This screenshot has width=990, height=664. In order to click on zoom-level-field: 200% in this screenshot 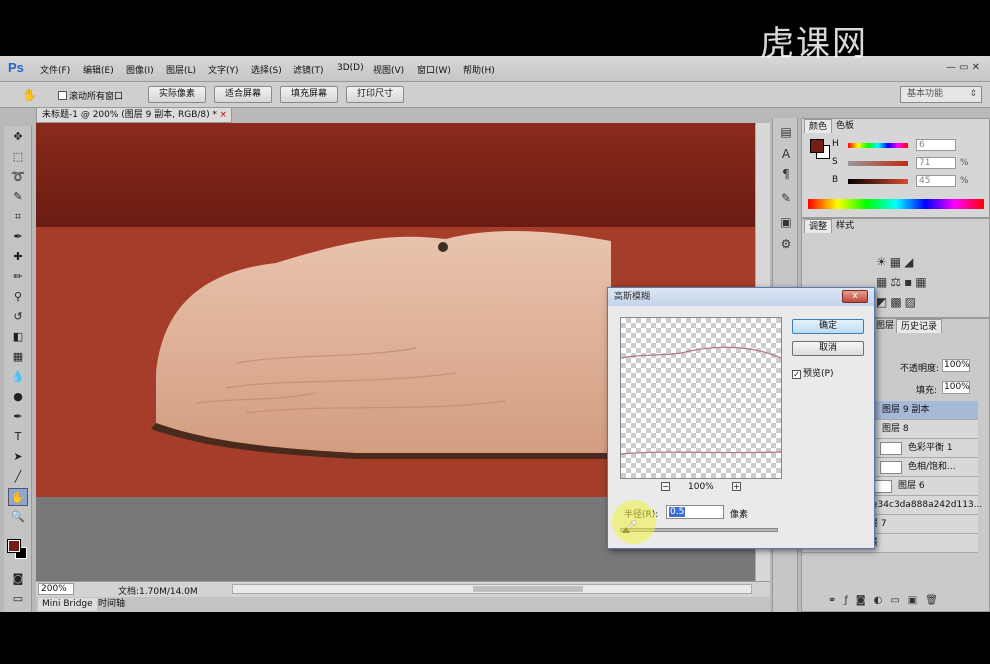, I will do `click(56, 589)`.